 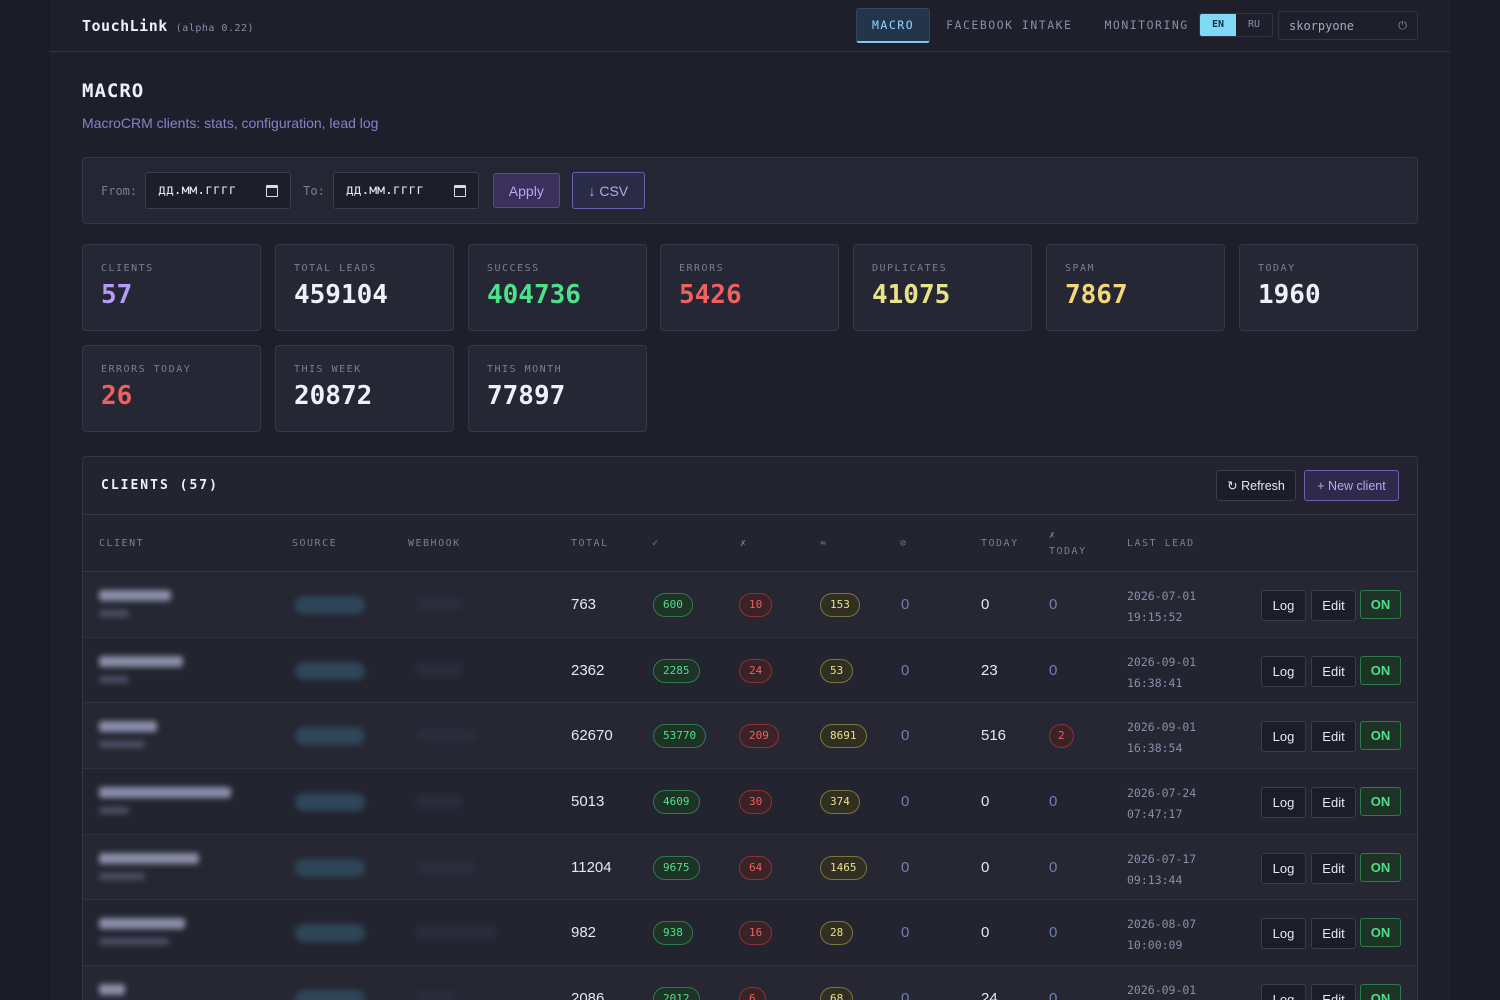 What do you see at coordinates (1146, 25) in the screenshot?
I see `tab-monitoring: MONITORING` at bounding box center [1146, 25].